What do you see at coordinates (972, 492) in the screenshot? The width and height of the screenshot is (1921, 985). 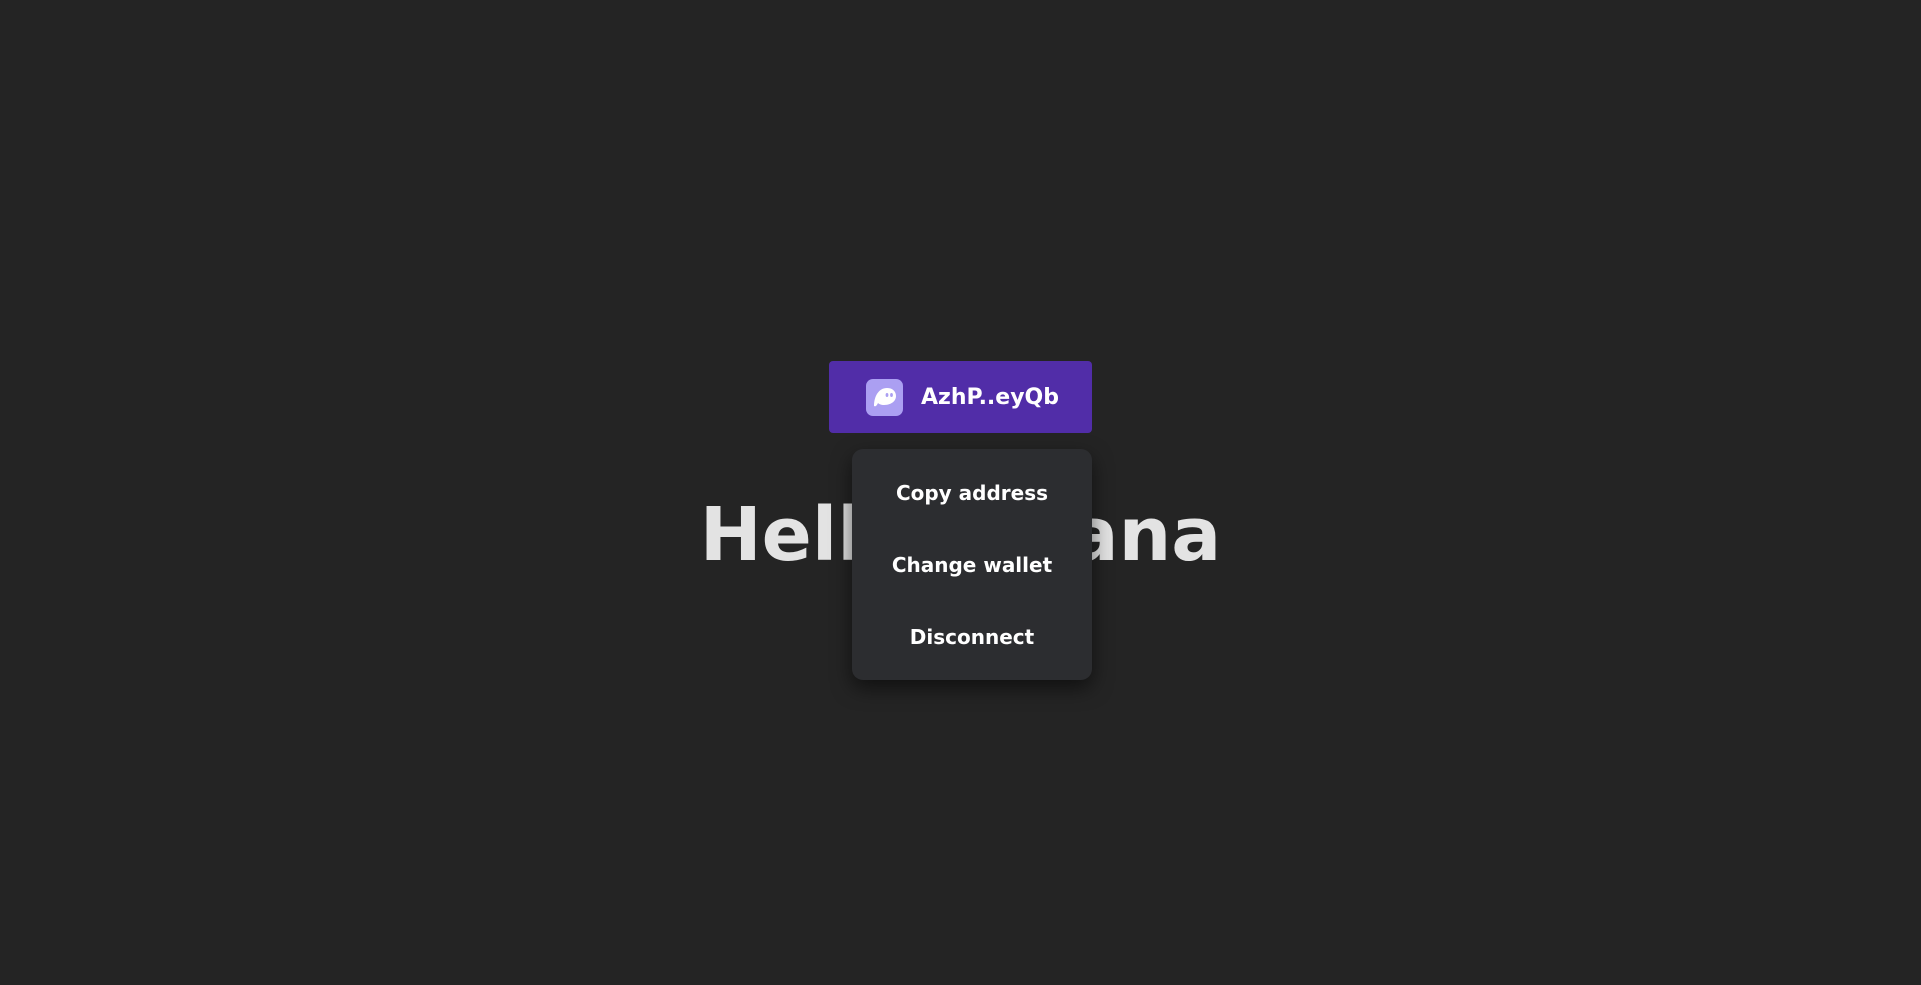 I see `copy-address-menu-item: Copy address` at bounding box center [972, 492].